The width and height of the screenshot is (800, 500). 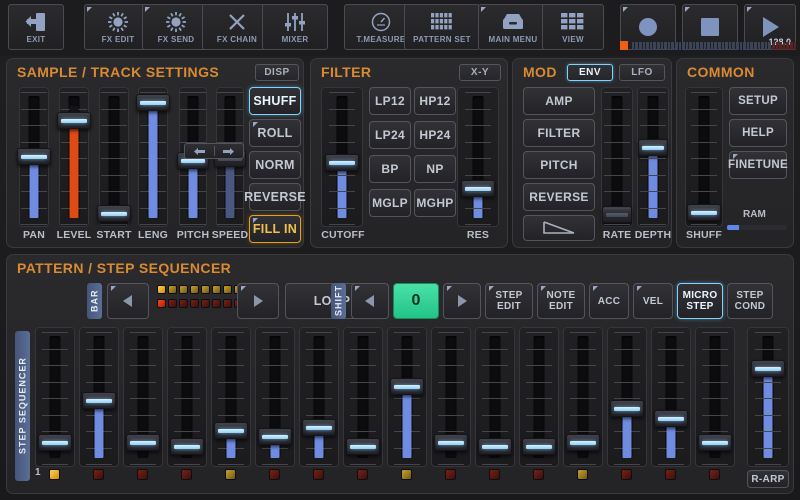 What do you see at coordinates (153, 102) in the screenshot?
I see `leng-handle` at bounding box center [153, 102].